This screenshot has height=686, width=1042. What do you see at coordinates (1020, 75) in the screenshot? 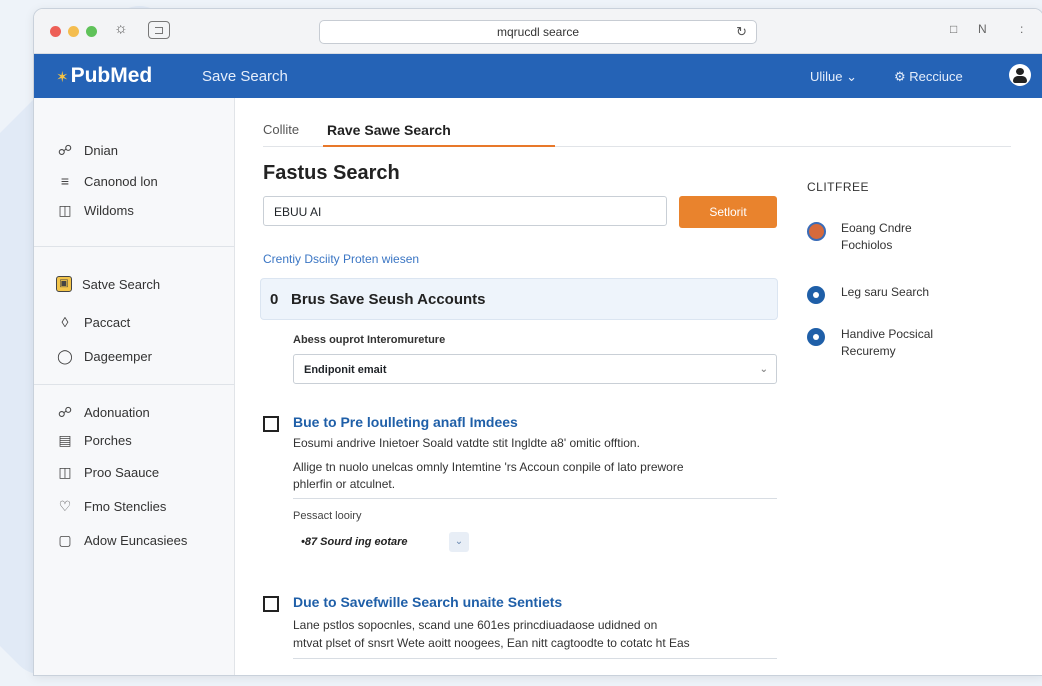
I see `account-avatar-icon` at bounding box center [1020, 75].